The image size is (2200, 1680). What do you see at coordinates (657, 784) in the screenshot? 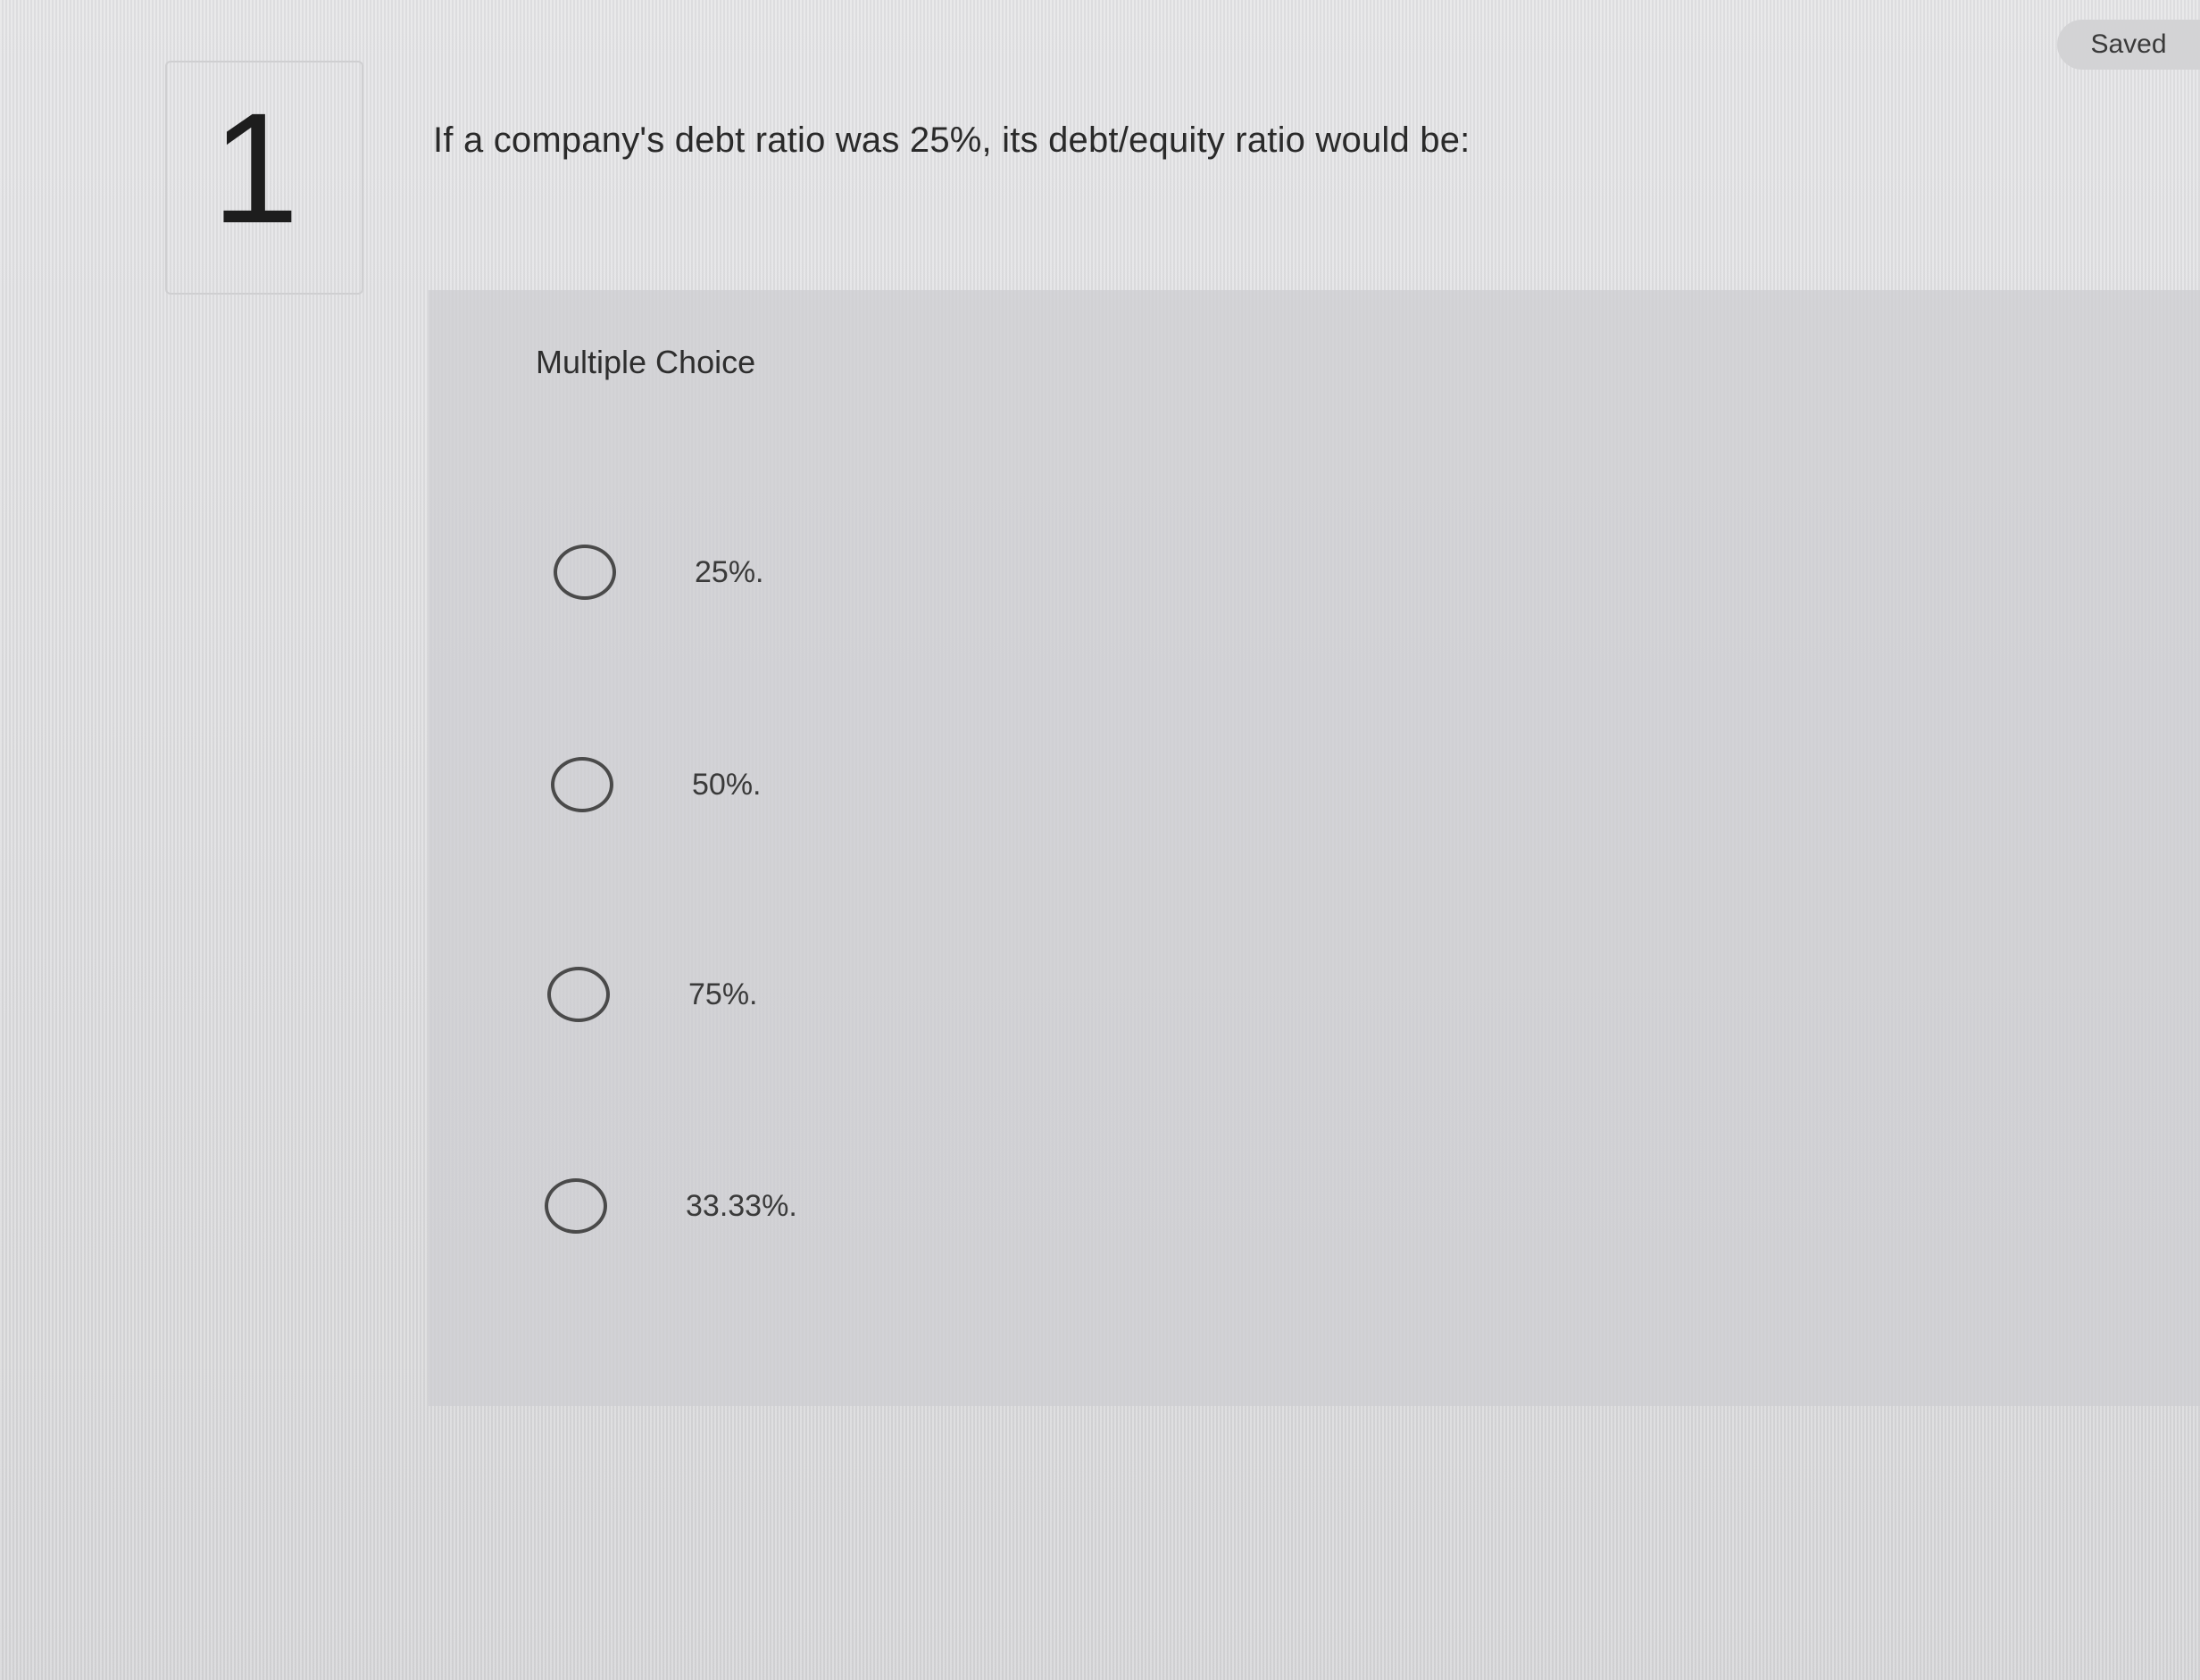
I see `answer-option-2: 50%.` at bounding box center [657, 784].